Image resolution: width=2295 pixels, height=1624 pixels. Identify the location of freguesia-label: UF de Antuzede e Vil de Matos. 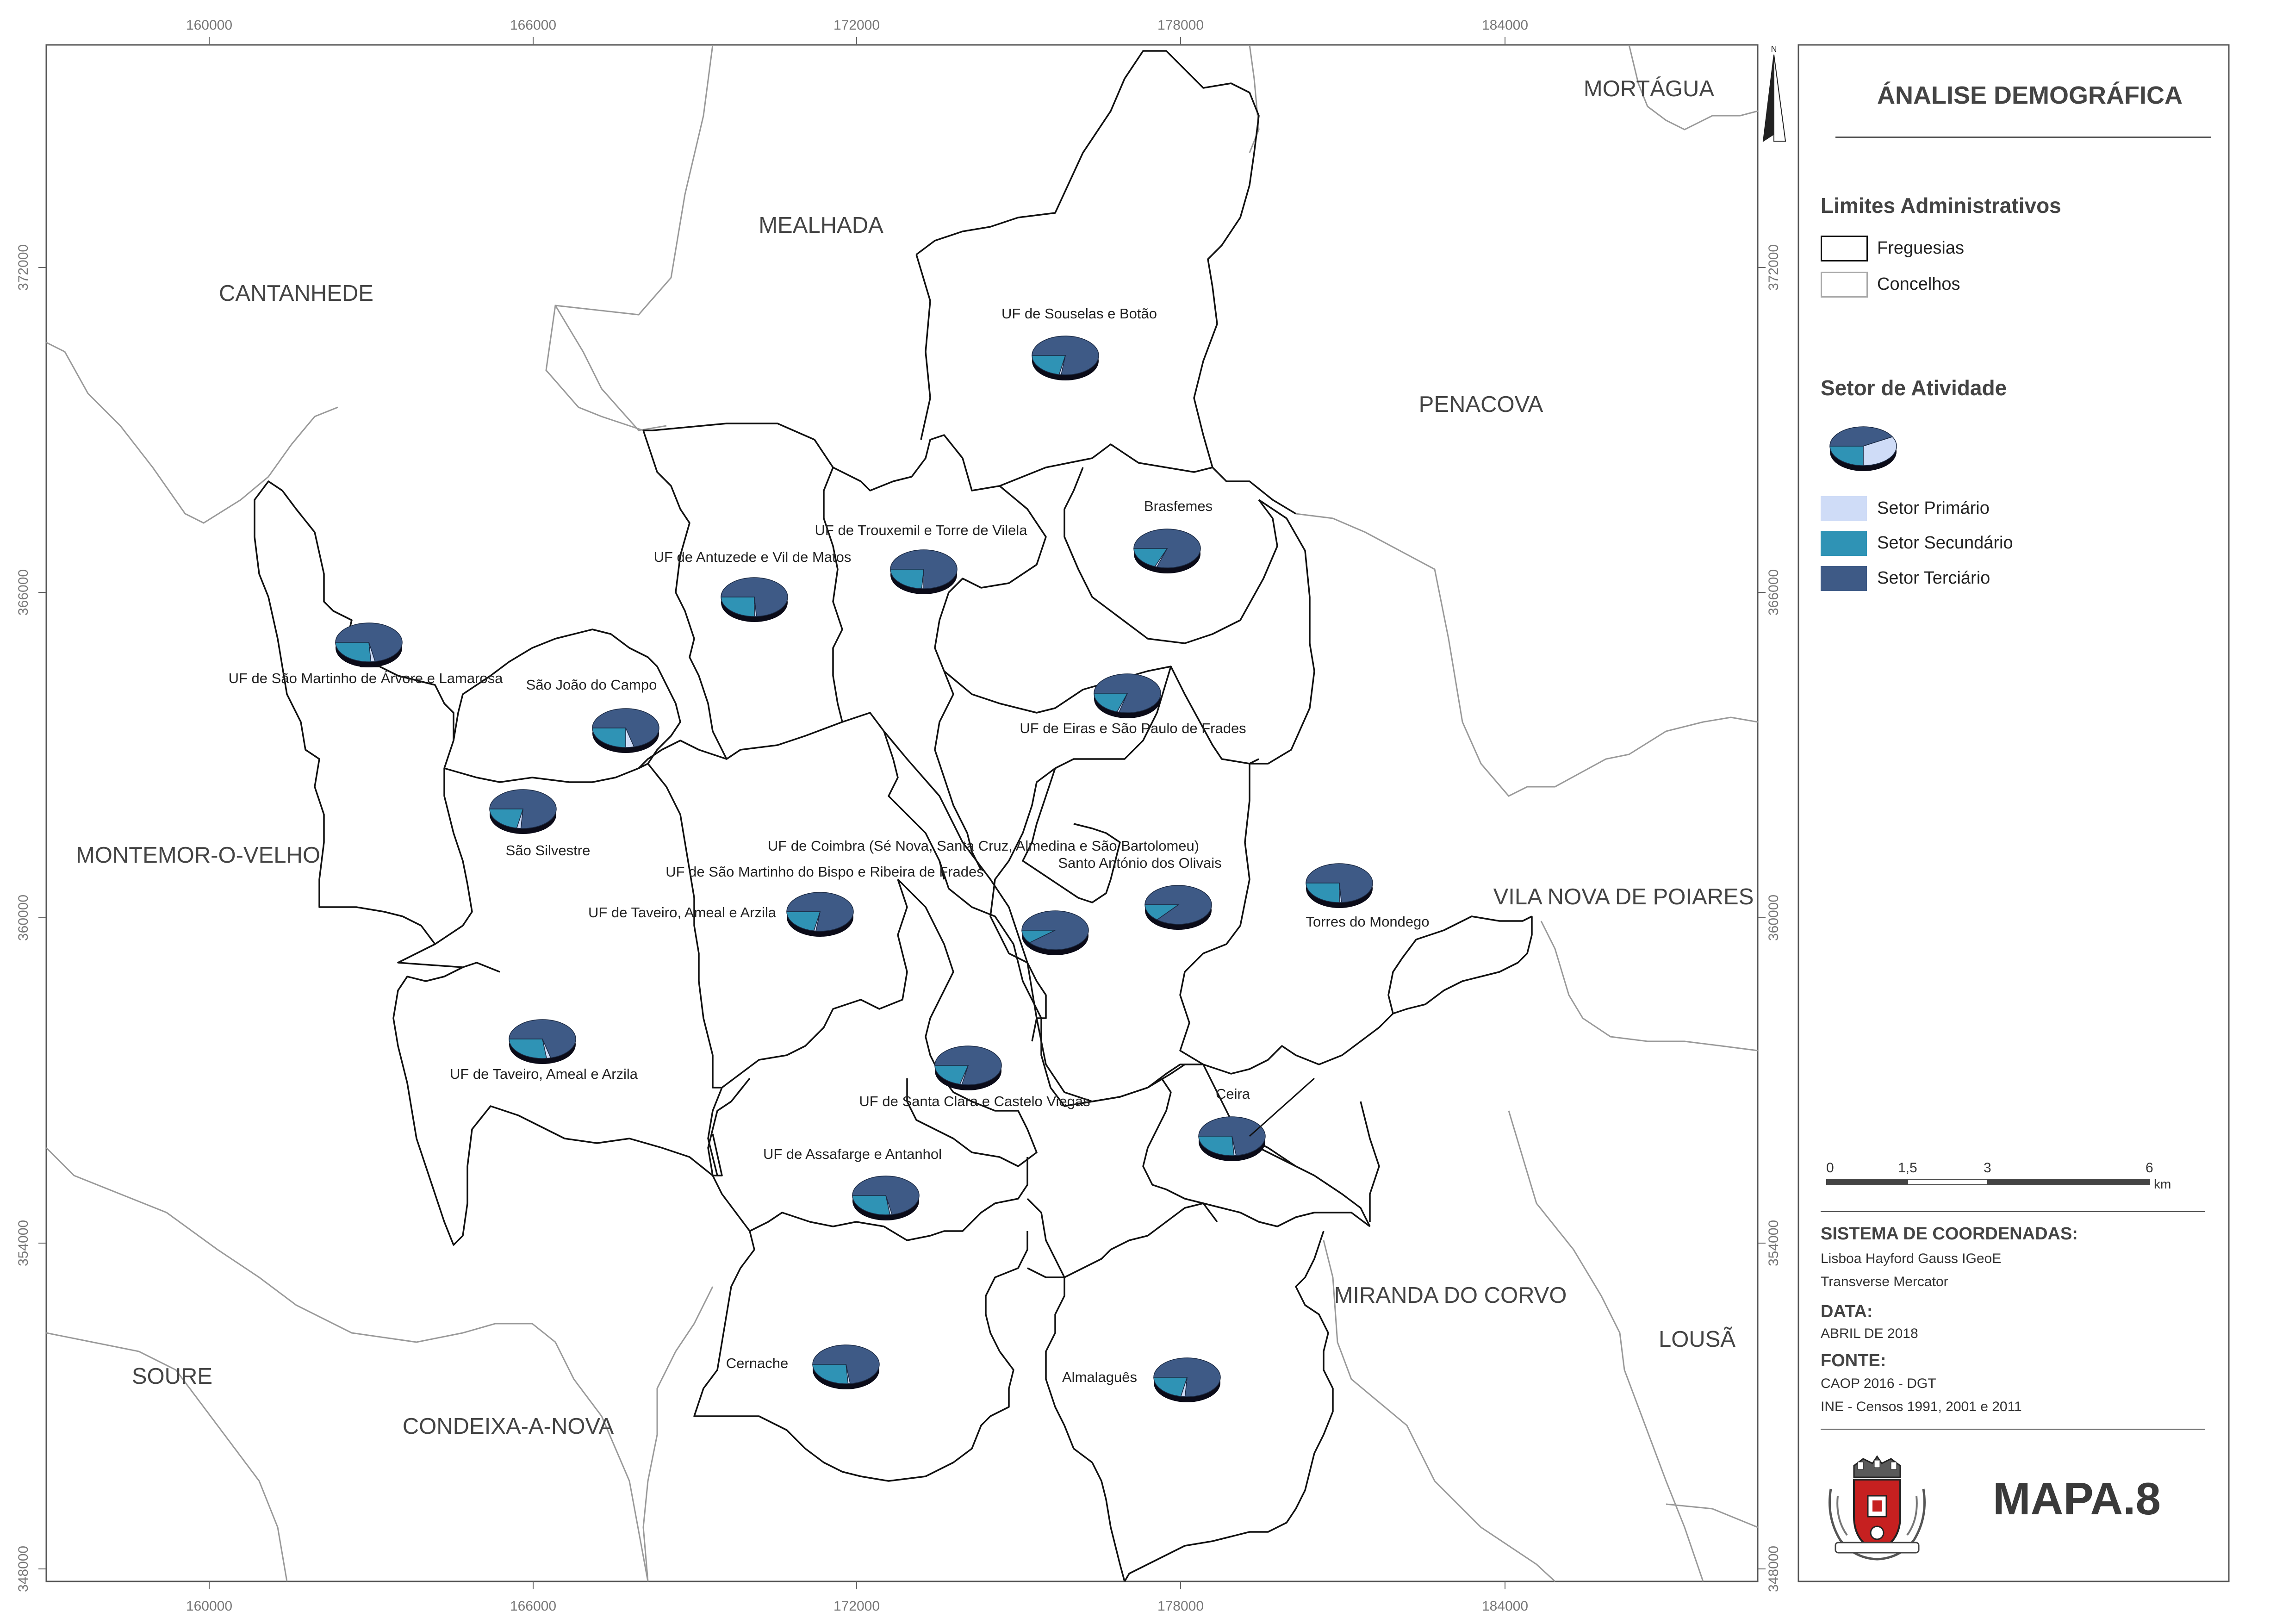
(753, 557).